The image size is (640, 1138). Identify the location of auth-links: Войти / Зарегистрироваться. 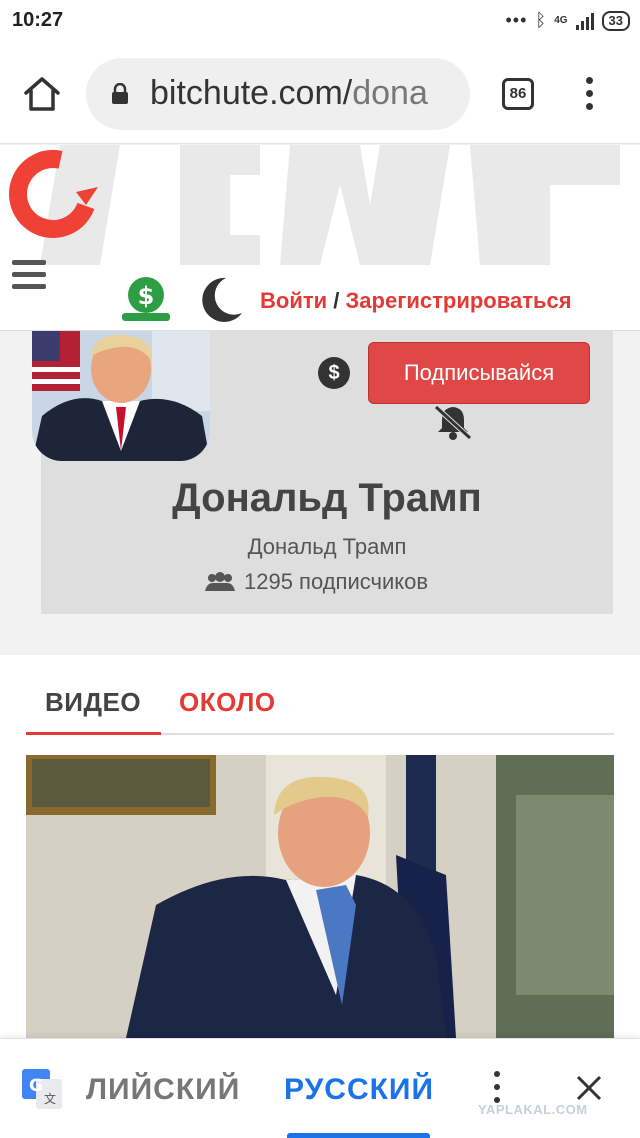
(416, 301).